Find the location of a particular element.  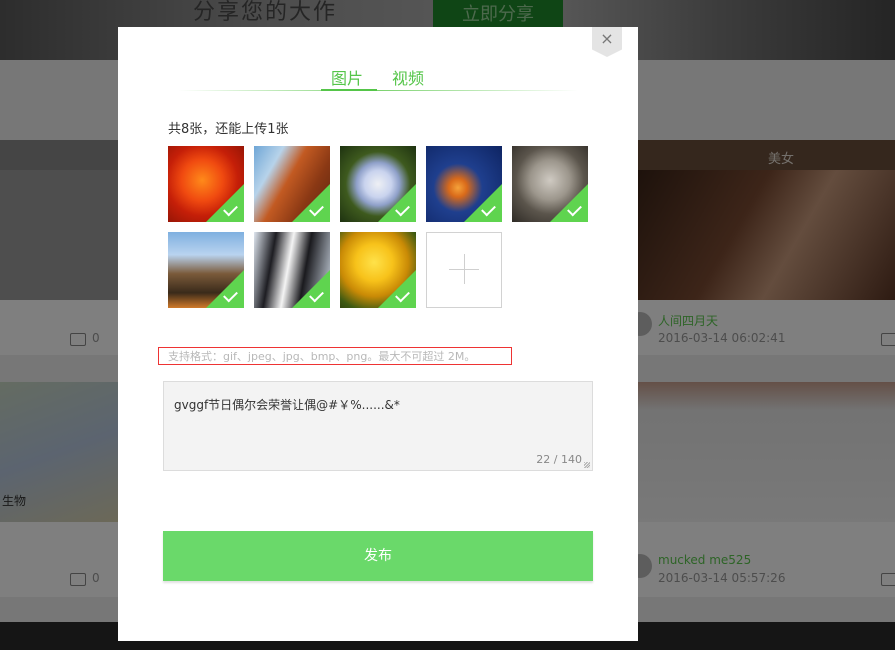

add-image-button is located at coordinates (464, 270).